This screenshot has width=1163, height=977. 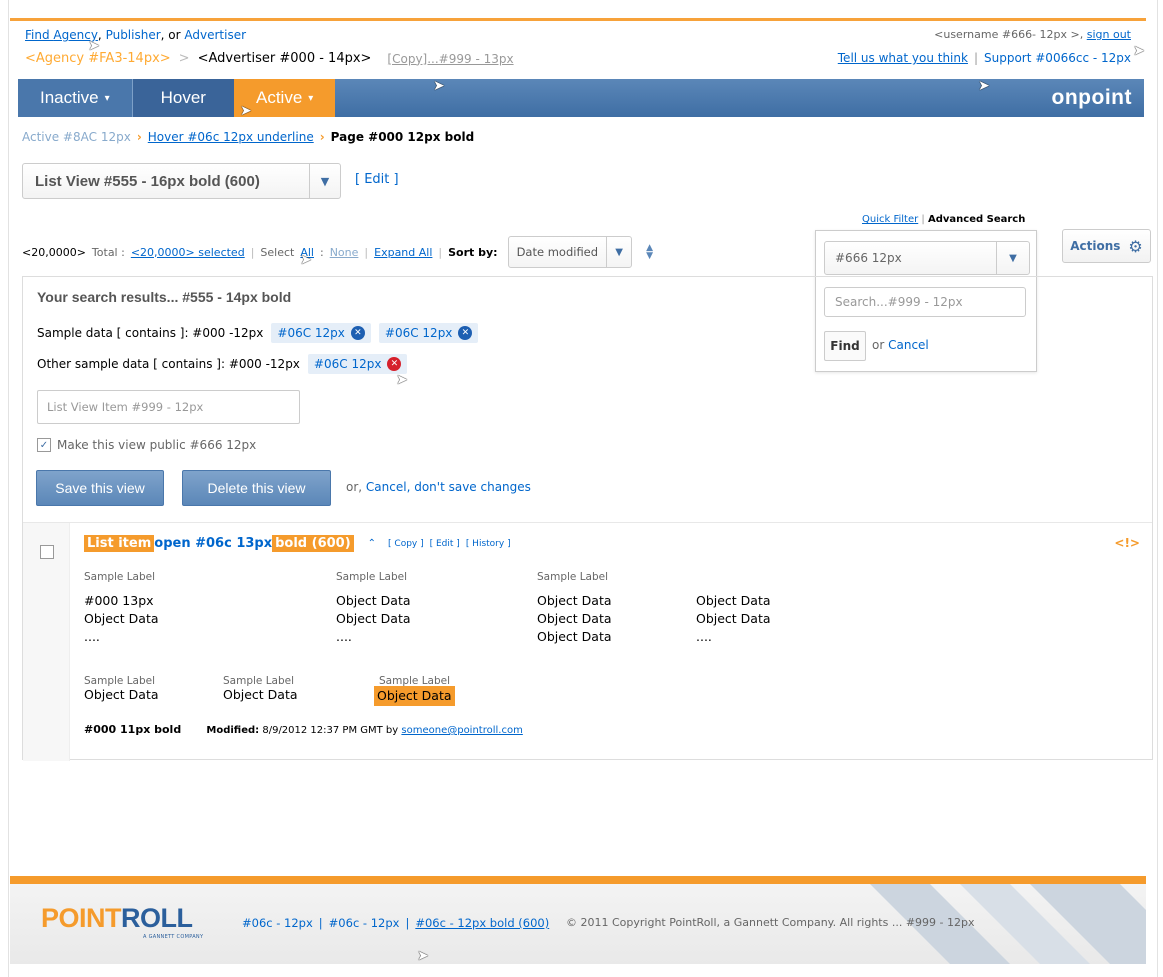 I want to click on find-publisher-link: Publisher, so click(x=133, y=35).